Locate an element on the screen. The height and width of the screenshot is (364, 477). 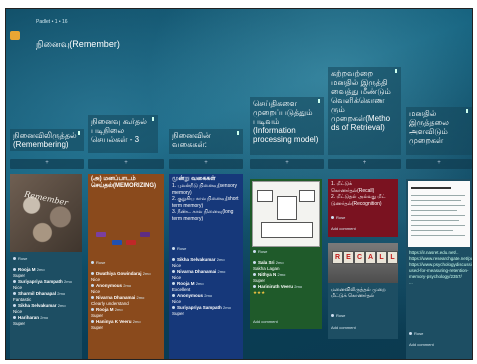
comment: Sala Sri 2mo Sakha Lagan is located at coordinates (268, 265).